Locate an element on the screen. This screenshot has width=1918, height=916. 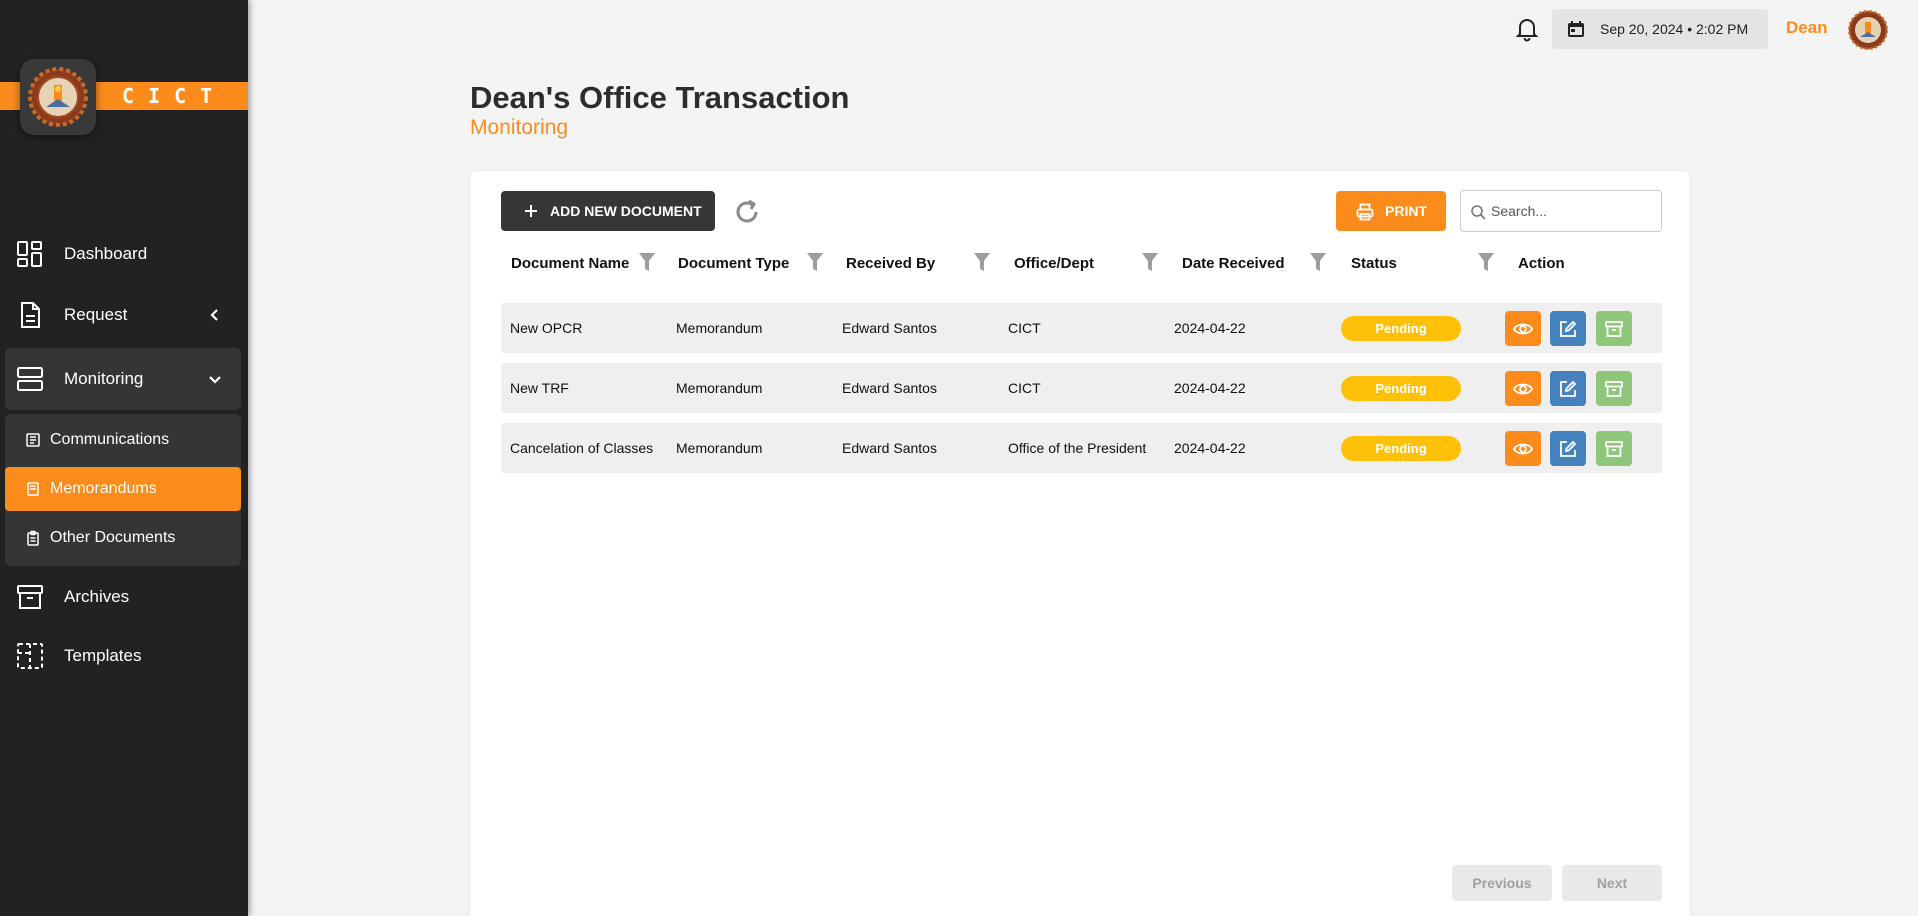
avatar is located at coordinates (1868, 30).